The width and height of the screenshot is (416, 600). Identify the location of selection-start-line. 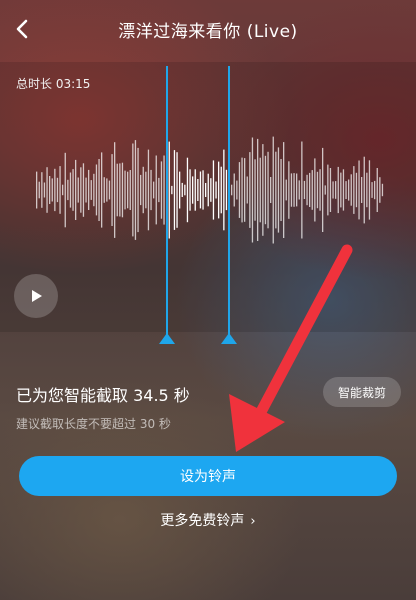
(167, 203).